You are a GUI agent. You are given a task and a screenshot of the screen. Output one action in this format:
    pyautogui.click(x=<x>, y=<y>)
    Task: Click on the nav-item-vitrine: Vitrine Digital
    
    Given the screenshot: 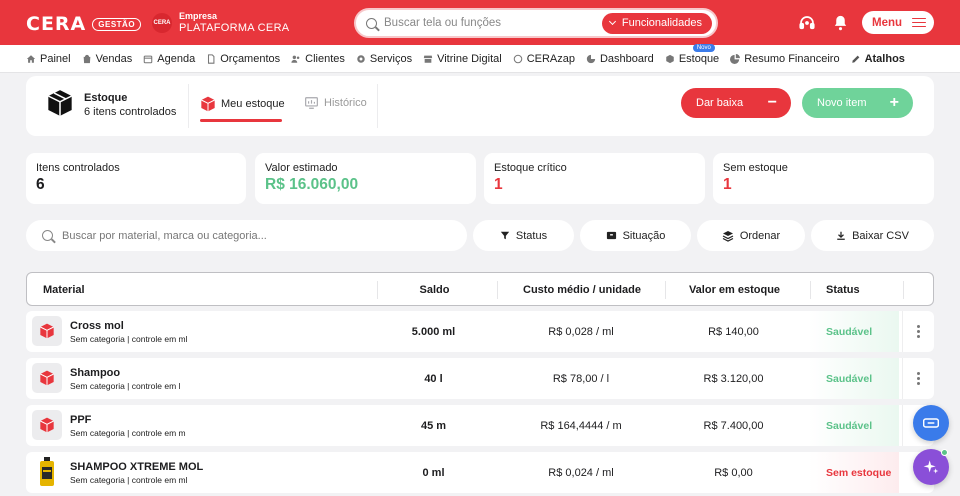 What is the action you would take?
    pyautogui.click(x=462, y=59)
    